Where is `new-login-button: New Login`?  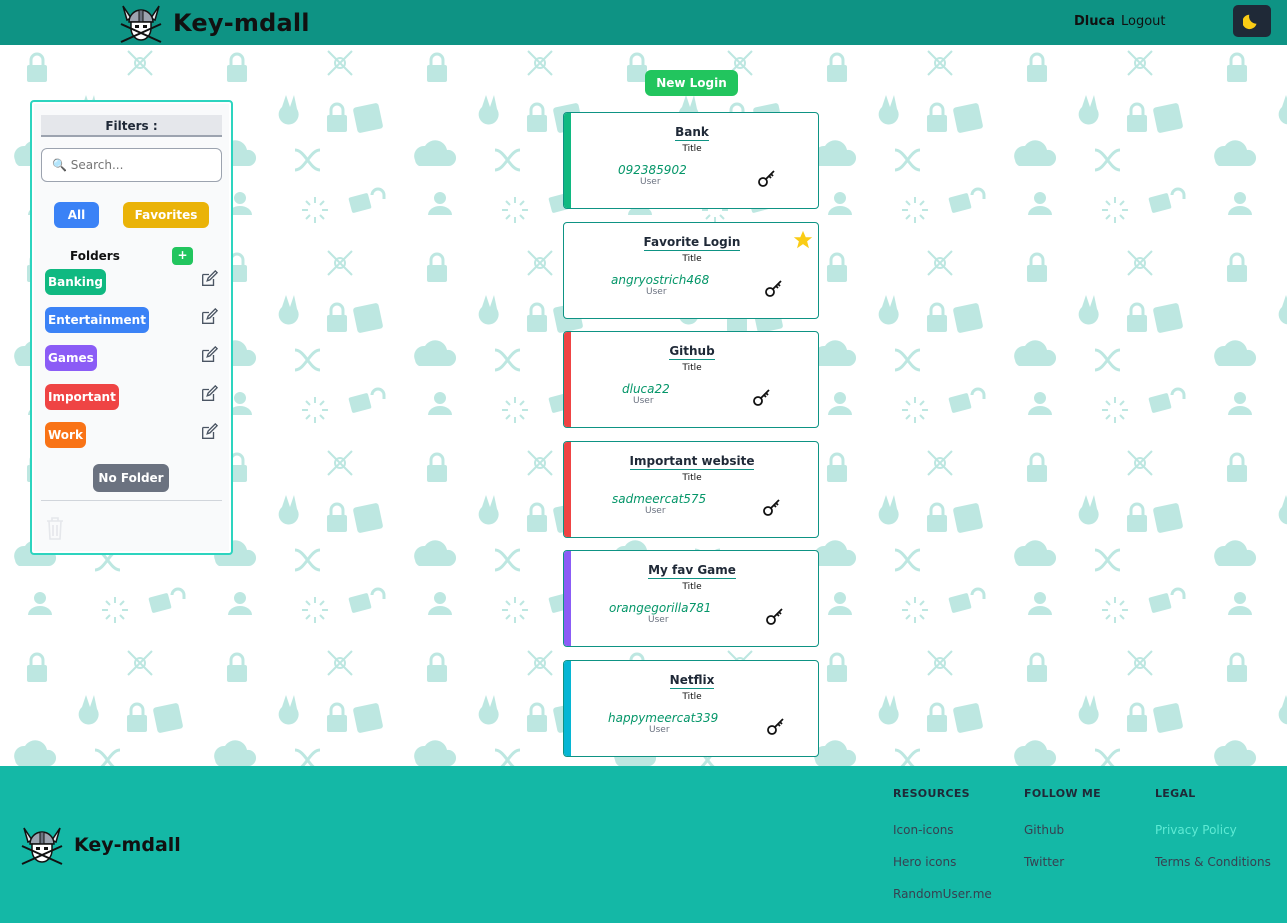 new-login-button: New Login is located at coordinates (691, 83).